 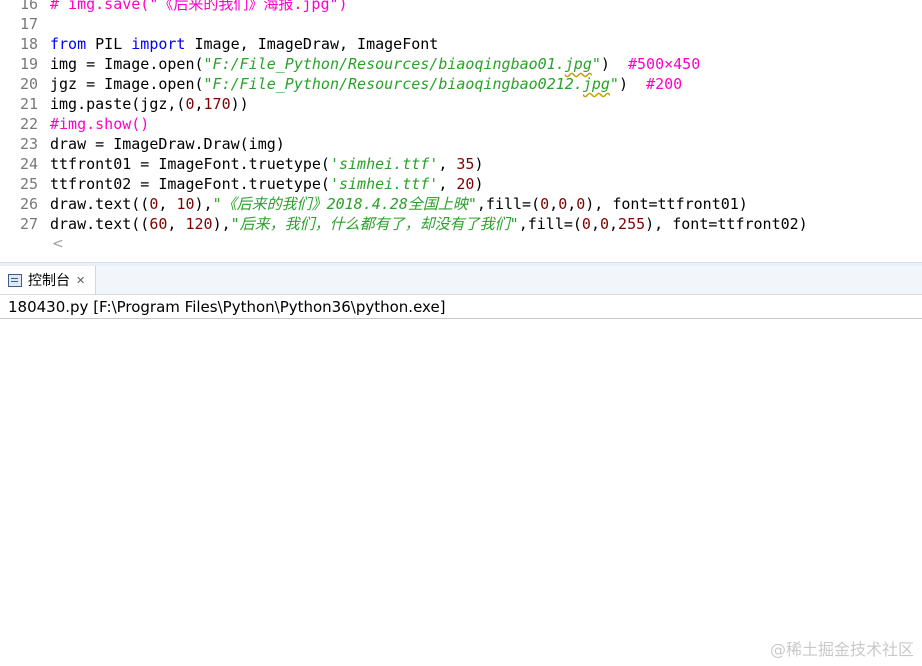 What do you see at coordinates (461, 280) in the screenshot?
I see `console-view-header: 控制台 ✕` at bounding box center [461, 280].